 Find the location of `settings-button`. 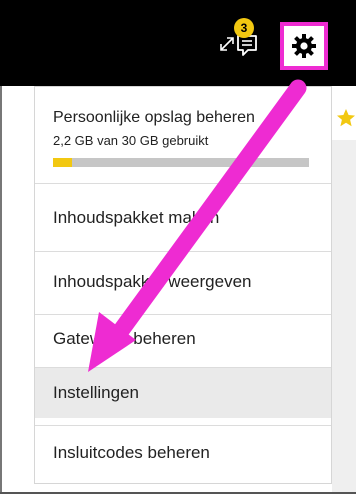

settings-button is located at coordinates (304, 46).